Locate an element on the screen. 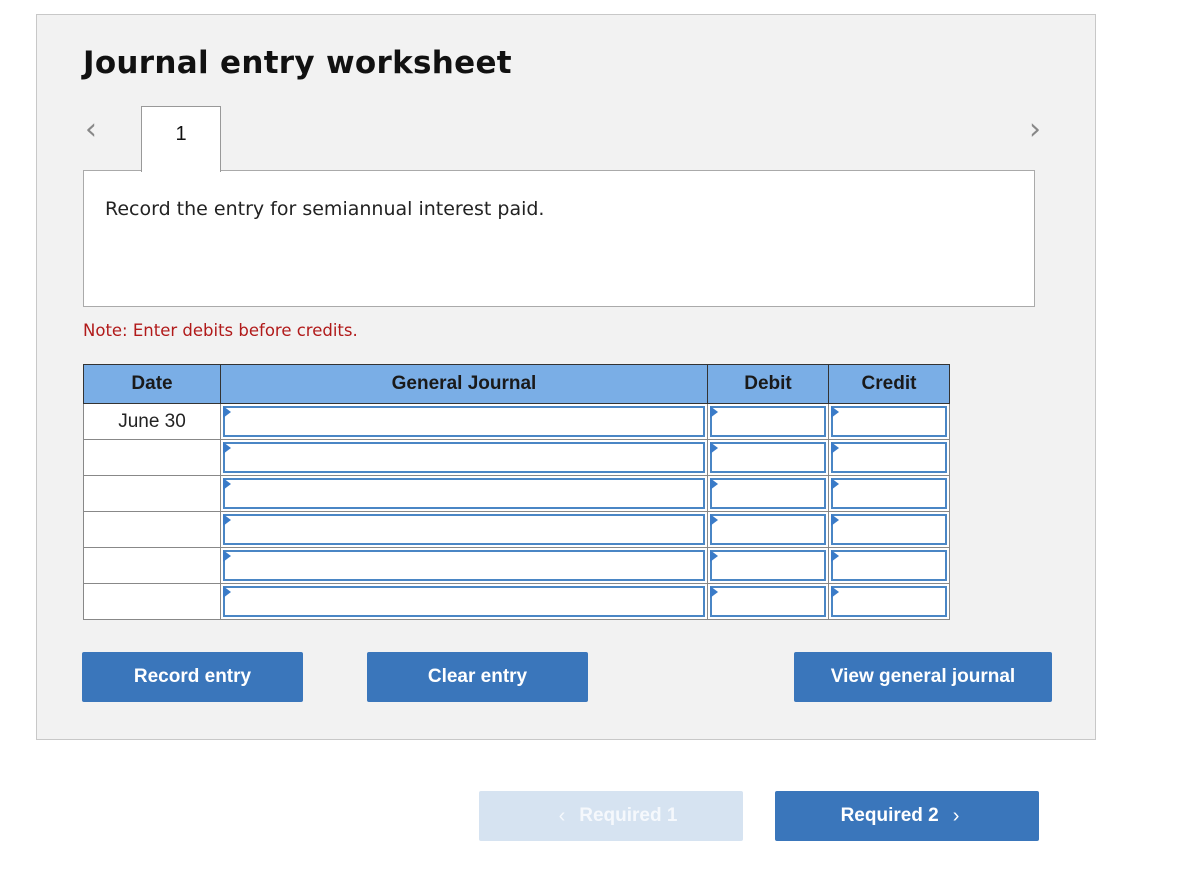 The width and height of the screenshot is (1200, 869). date-cell: June 30 is located at coordinates (152, 421).